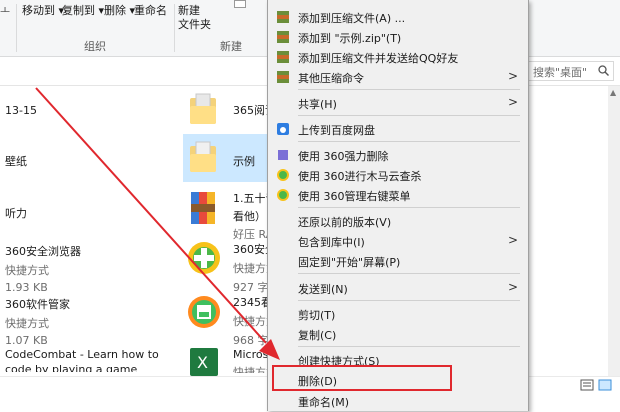 This screenshot has width=620, height=412. Describe the element at coordinates (283, 129) in the screenshot. I see `baidu-cloud-icon` at that location.